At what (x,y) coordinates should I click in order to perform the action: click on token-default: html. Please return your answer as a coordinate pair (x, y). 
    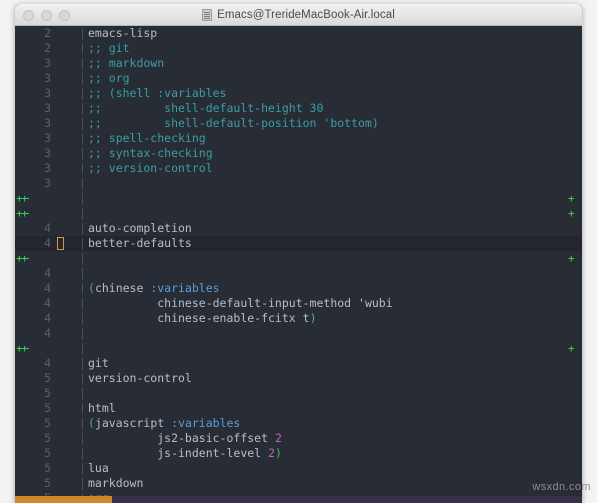
    Looking at the image, I should click on (102, 408).